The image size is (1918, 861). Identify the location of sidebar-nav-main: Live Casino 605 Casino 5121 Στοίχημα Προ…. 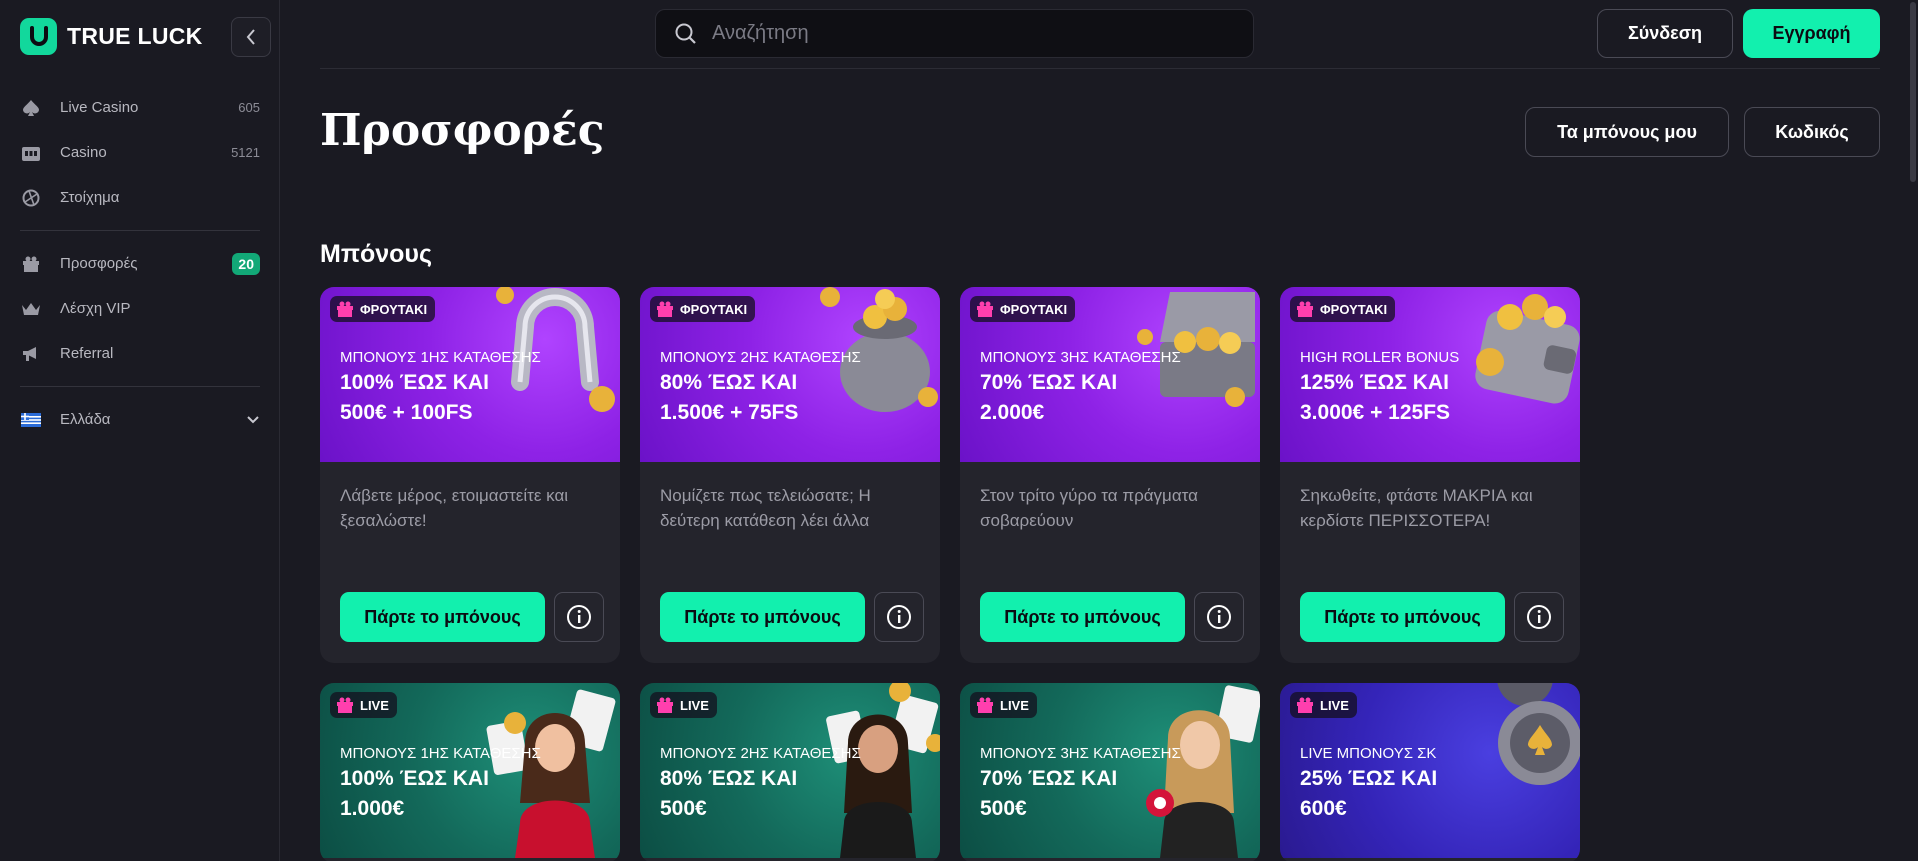
(140, 263).